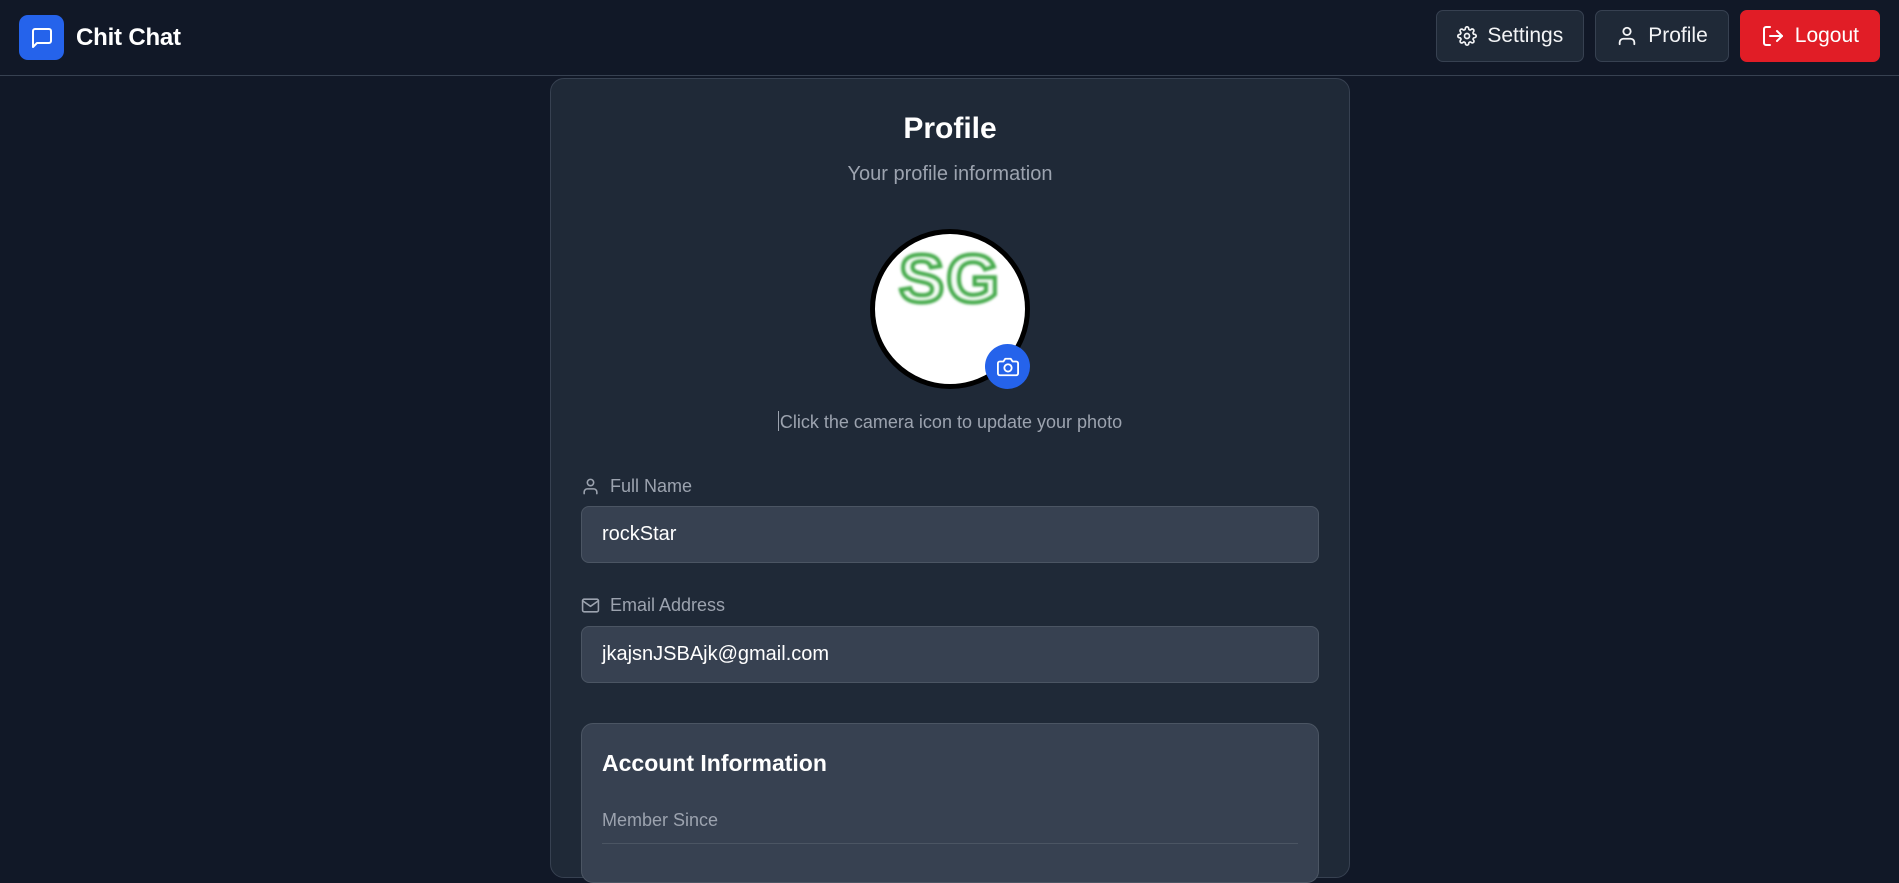  Describe the element at coordinates (716, 654) in the screenshot. I see `email-value: jkajsnJSBAjk@gmail.com` at that location.